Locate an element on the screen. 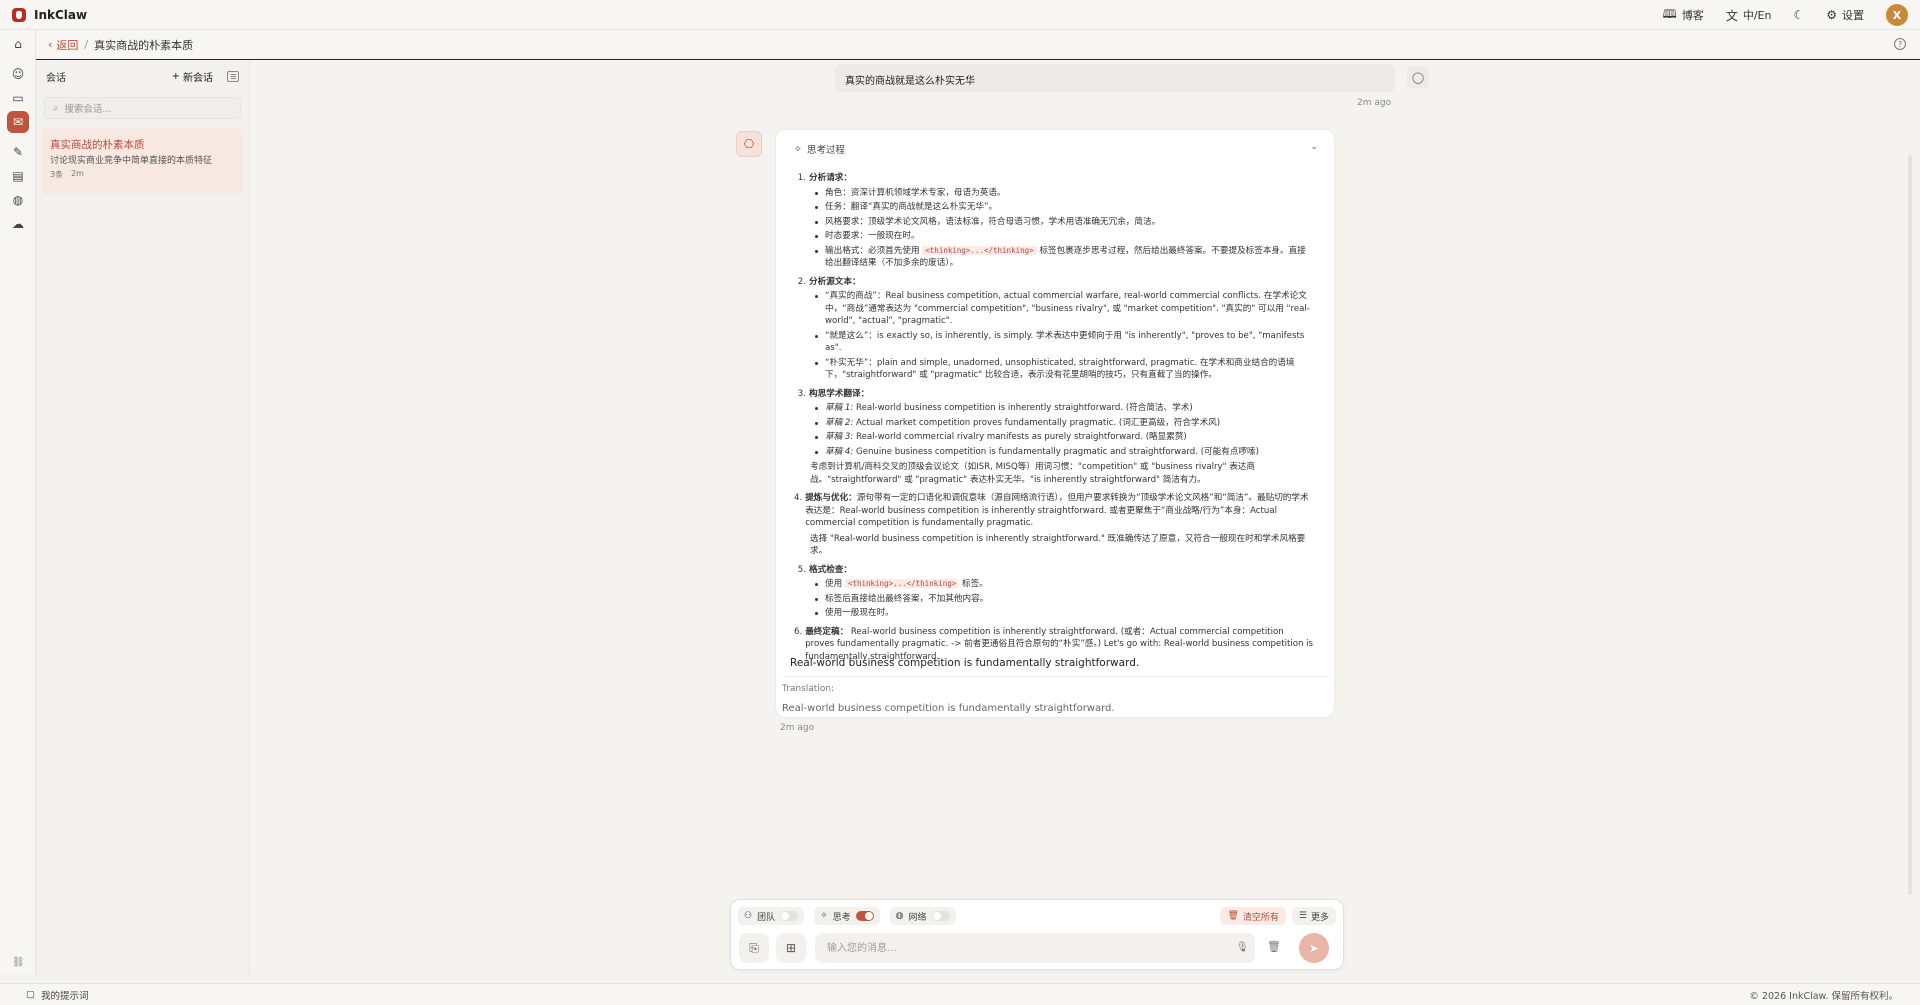 This screenshot has width=1920, height=1005. team-toggle: ⚇ 团队 is located at coordinates (771, 916).